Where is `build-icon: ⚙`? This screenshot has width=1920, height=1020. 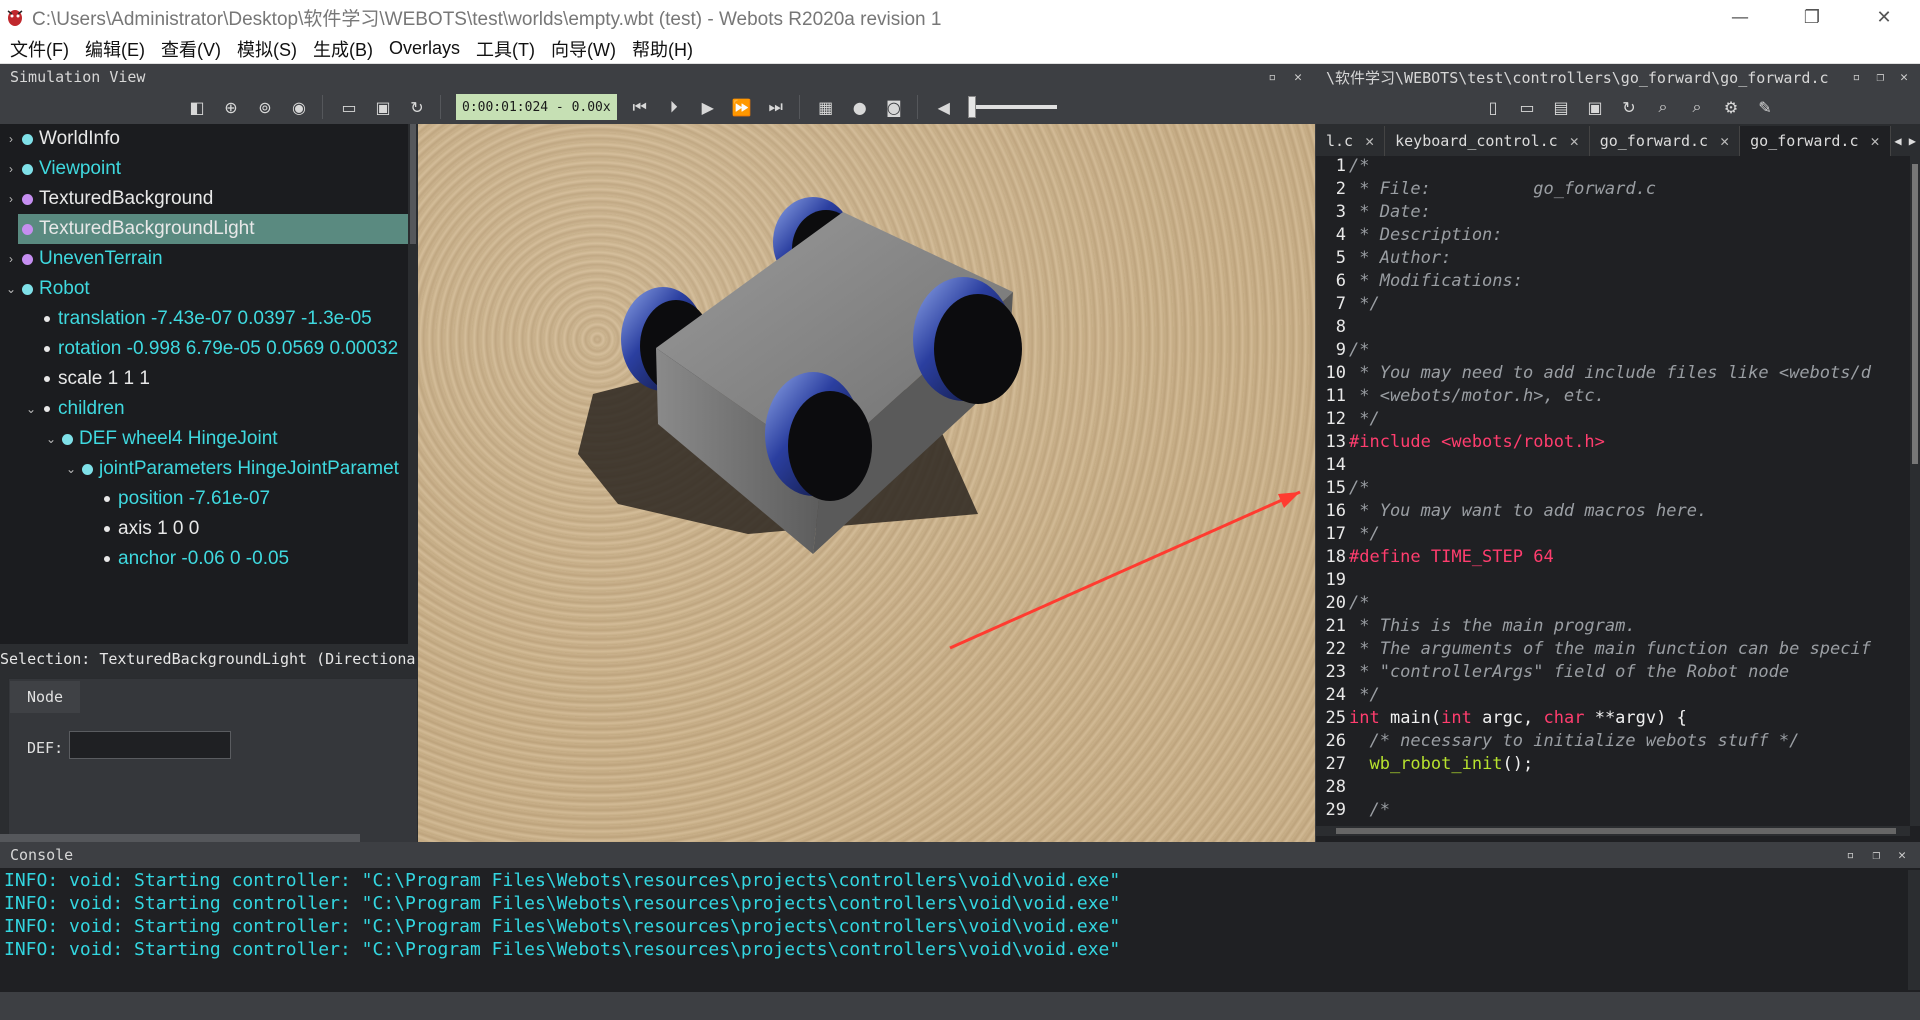 build-icon: ⚙ is located at coordinates (1731, 107).